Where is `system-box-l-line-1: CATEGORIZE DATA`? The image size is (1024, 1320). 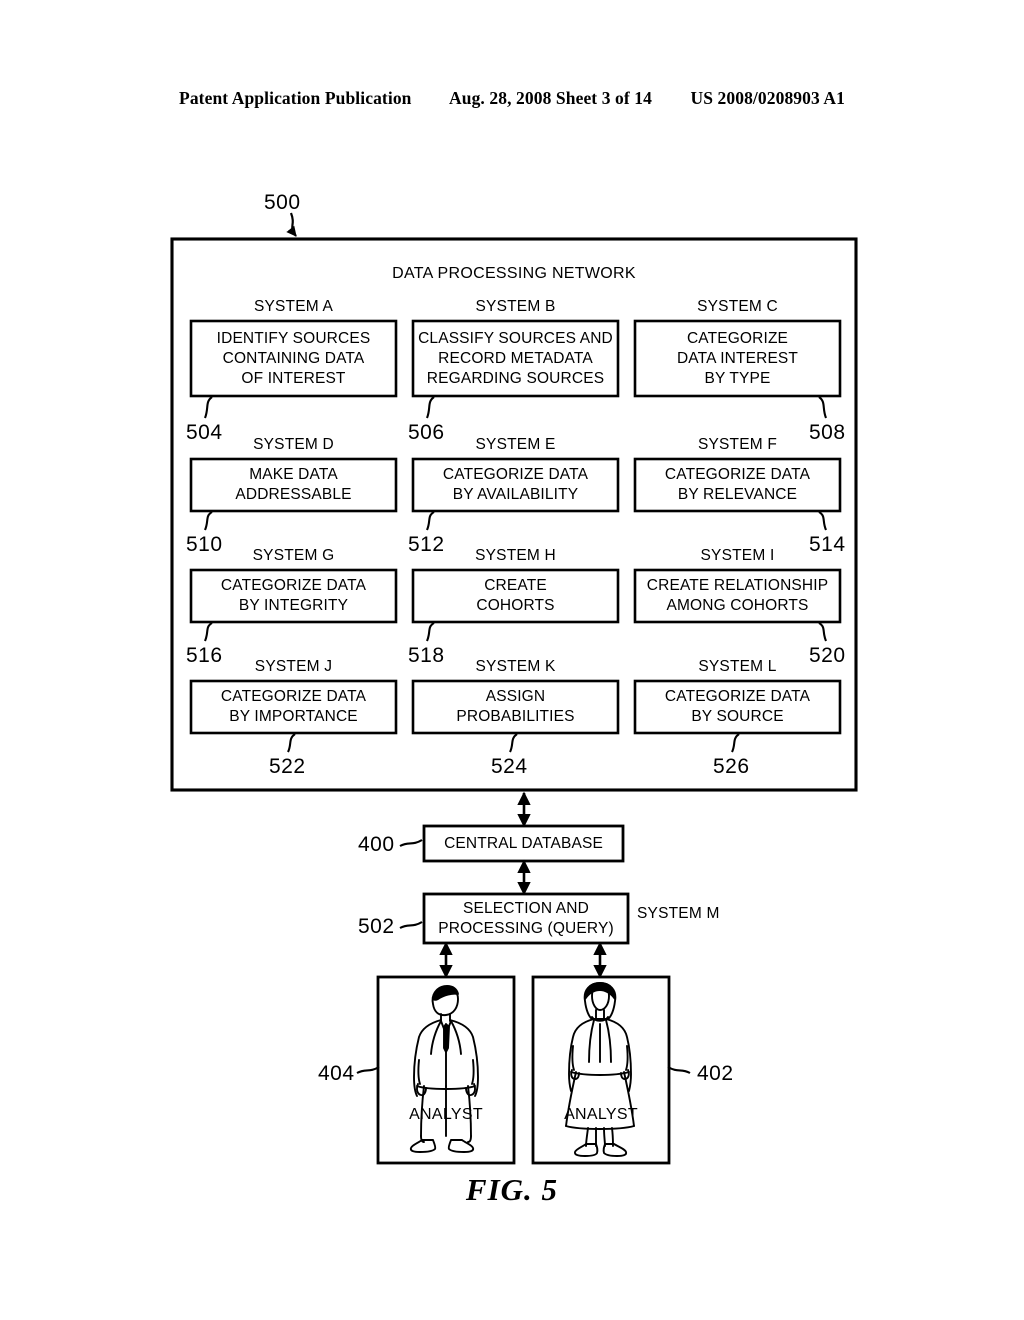 system-box-l-line-1: CATEGORIZE DATA is located at coordinates (737, 696).